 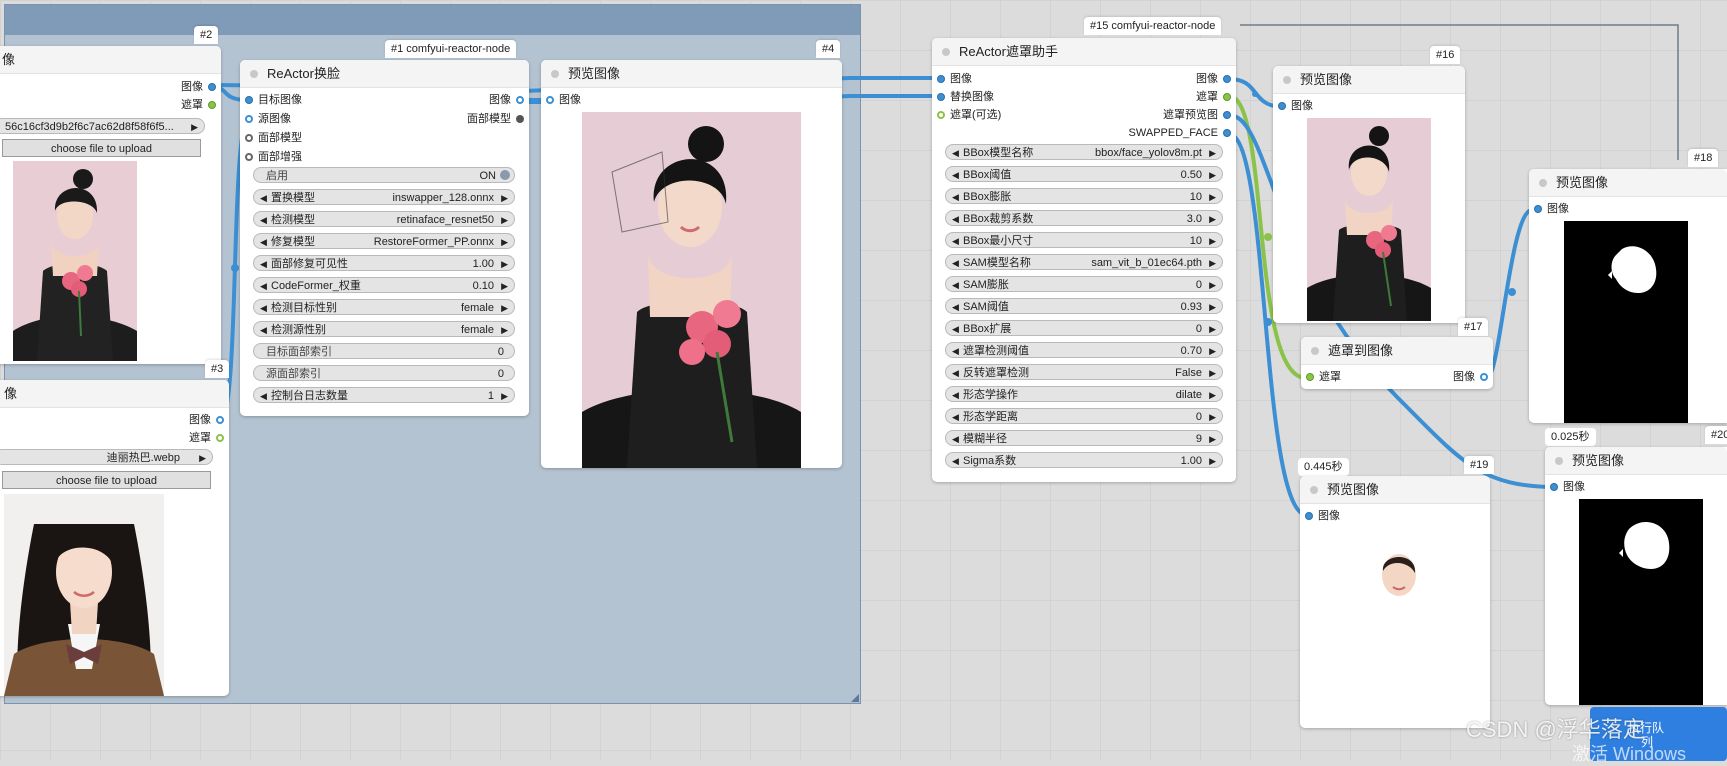 What do you see at coordinates (1628, 296) in the screenshot?
I see `node-18-preview-image: 预览图像 图像` at bounding box center [1628, 296].